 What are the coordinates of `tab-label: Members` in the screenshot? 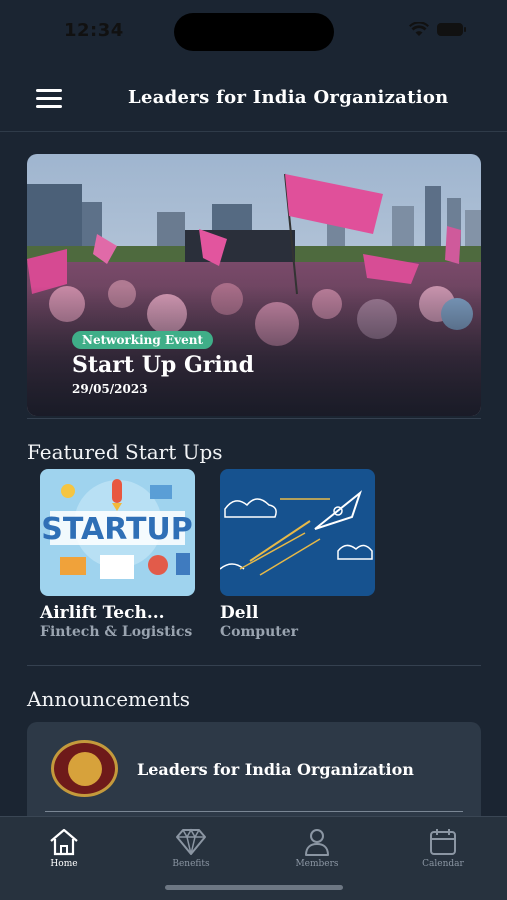 It's located at (317, 864).